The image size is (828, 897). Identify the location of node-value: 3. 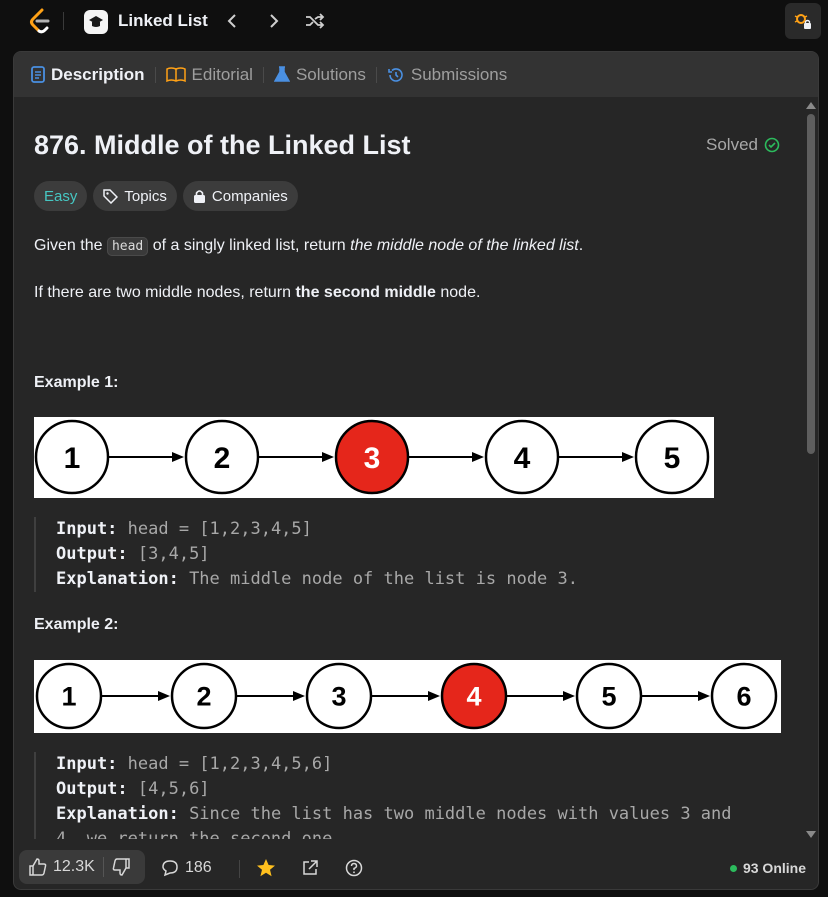
(338, 697).